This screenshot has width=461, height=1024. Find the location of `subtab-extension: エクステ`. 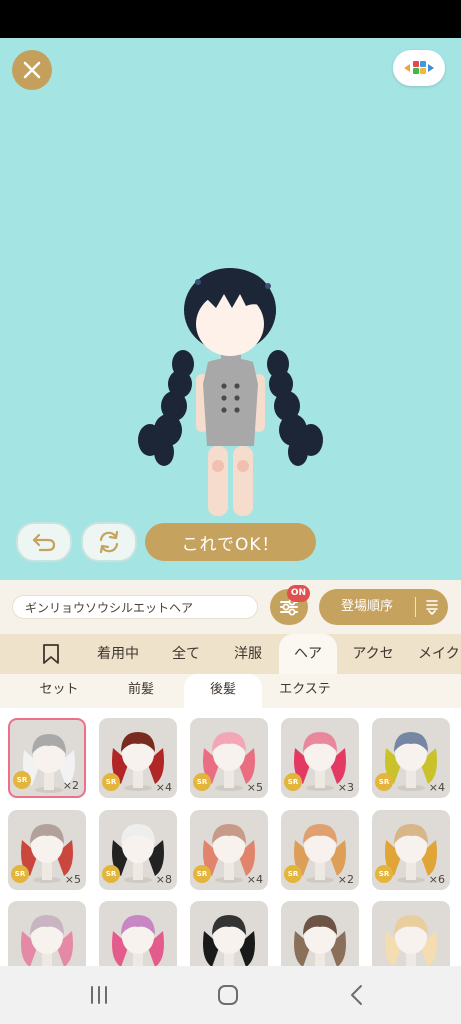

subtab-extension: エクステ is located at coordinates (305, 690).